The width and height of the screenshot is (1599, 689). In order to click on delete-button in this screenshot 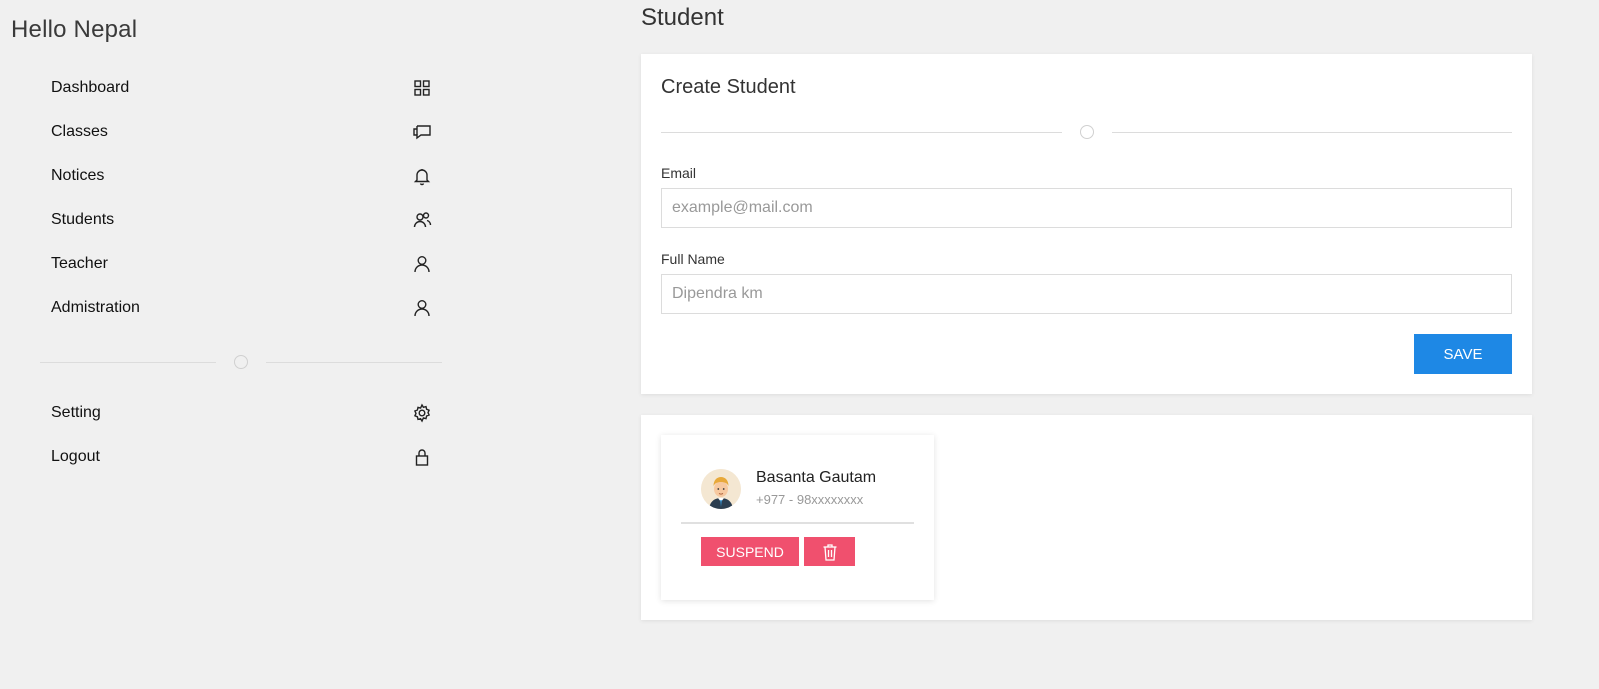, I will do `click(829, 551)`.